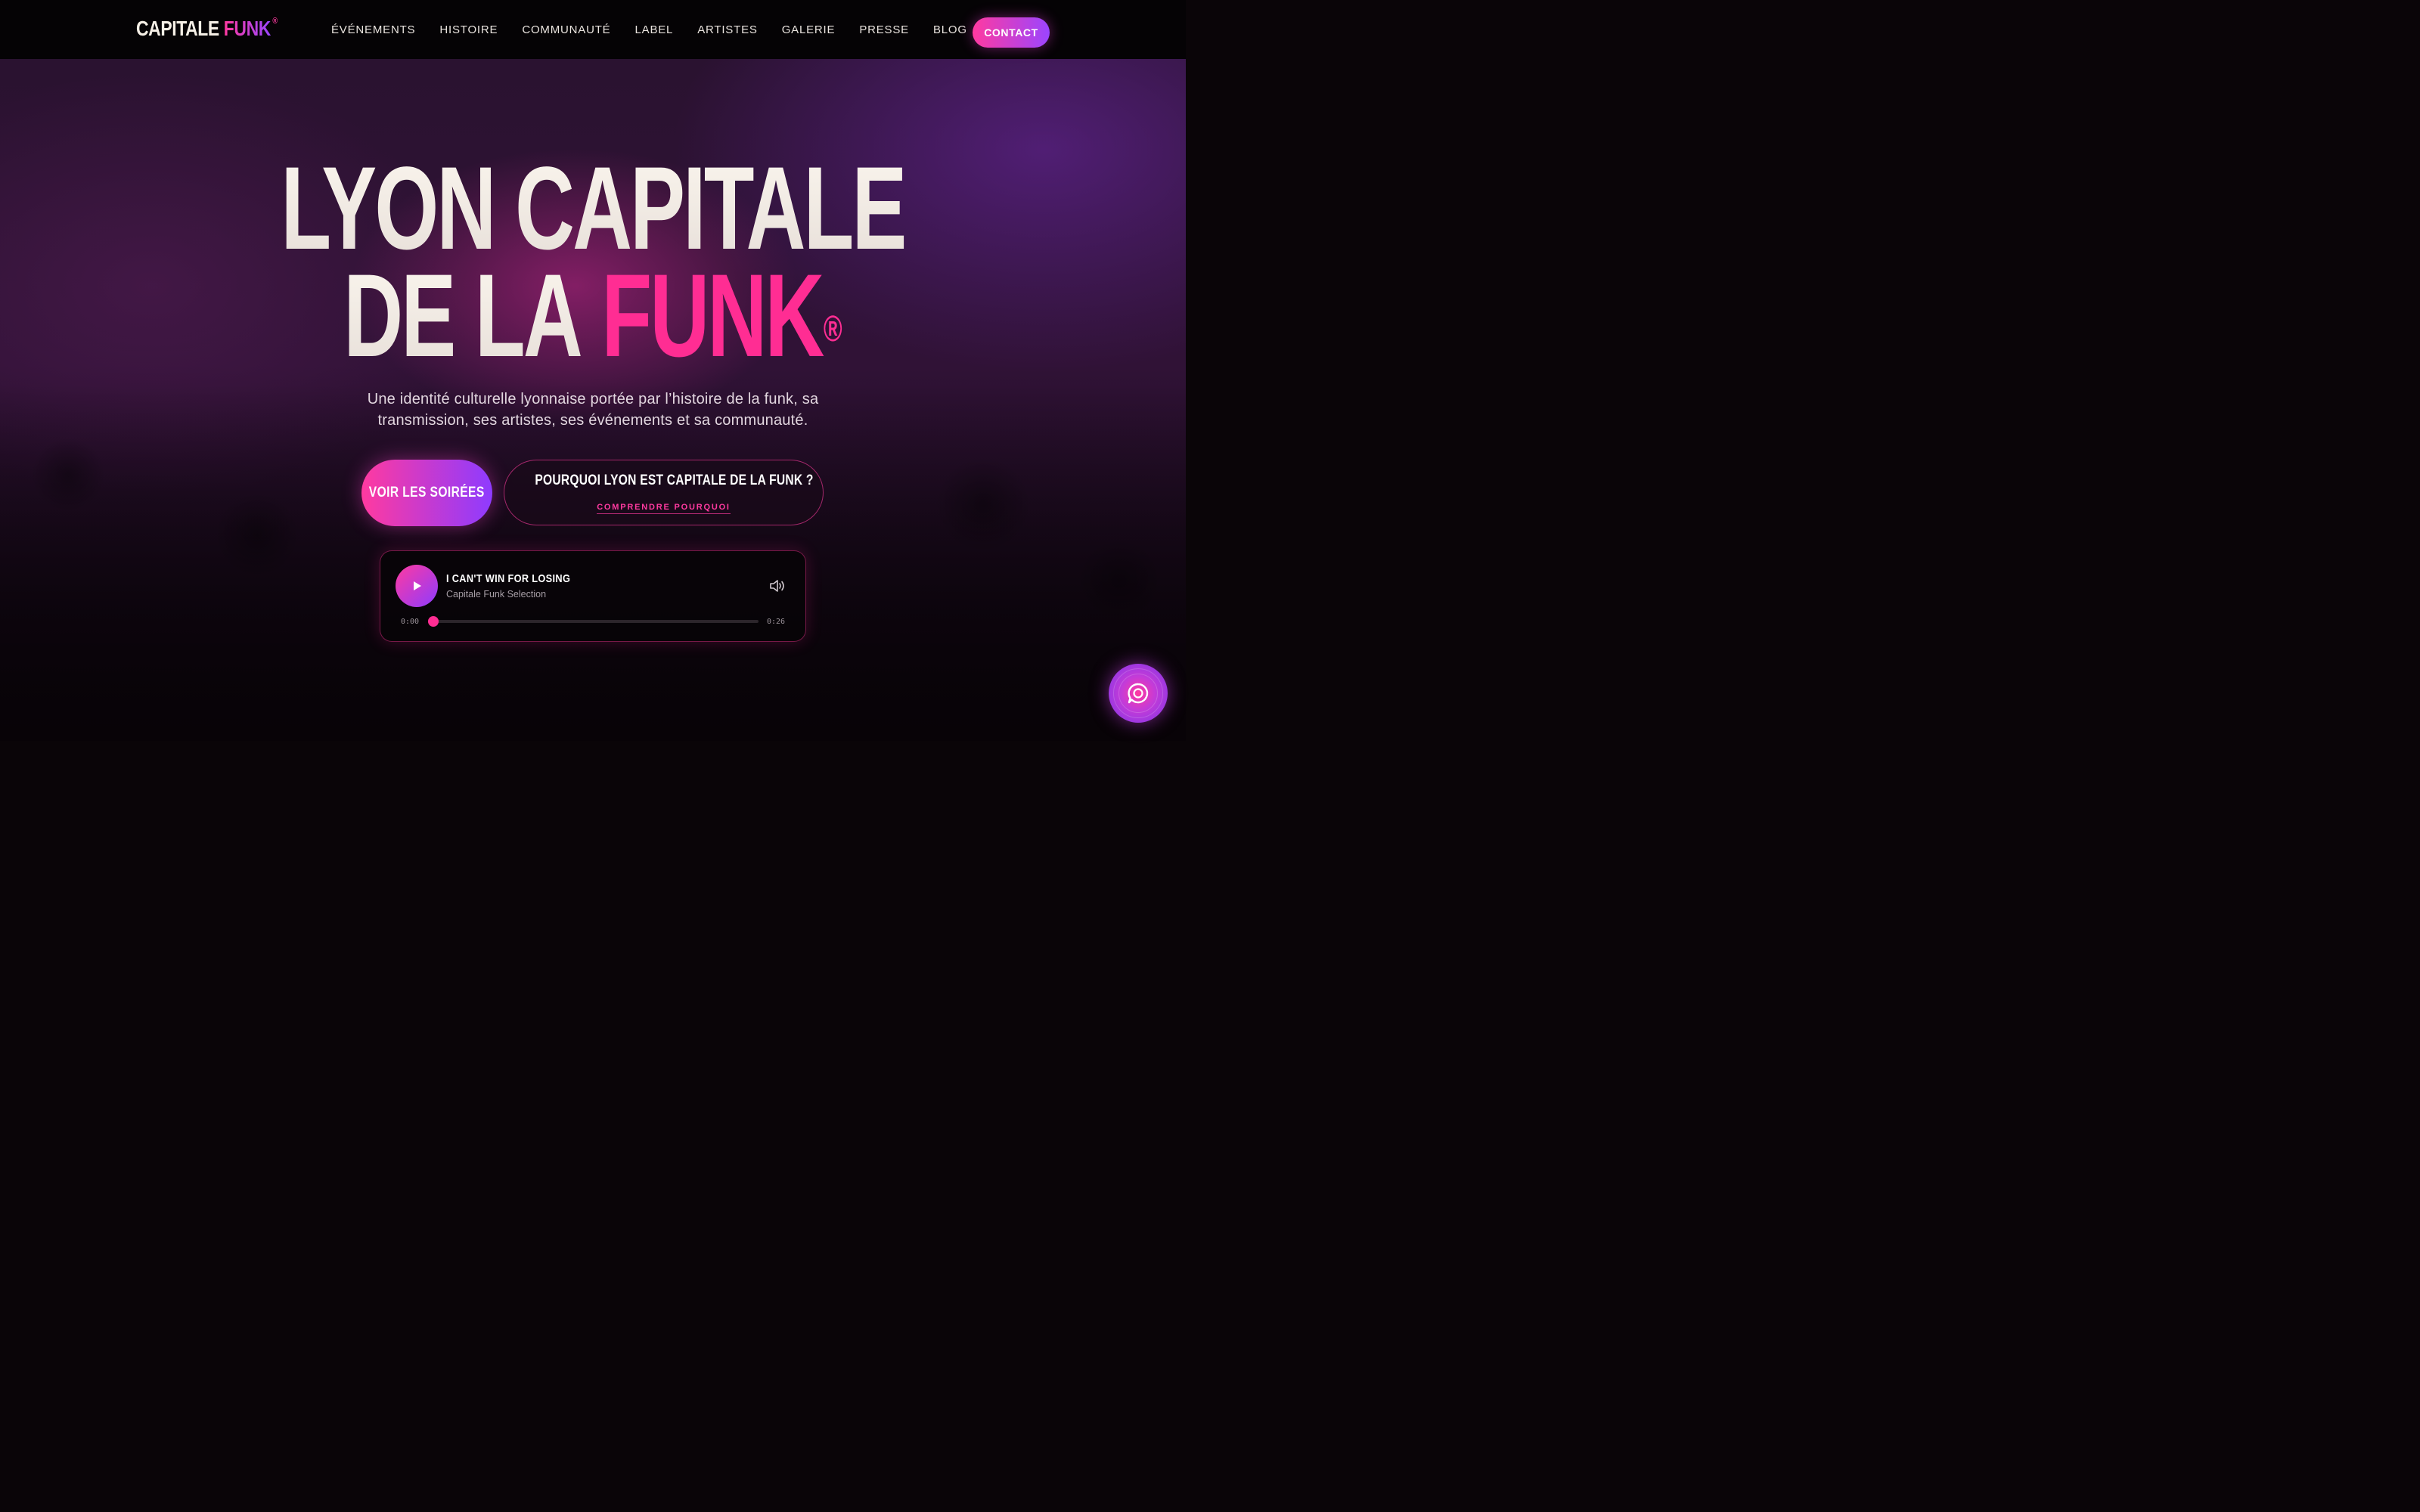 The height and width of the screenshot is (1512, 2420). Describe the element at coordinates (727, 30) in the screenshot. I see `nav-link-artistes: ARTISTES` at that location.